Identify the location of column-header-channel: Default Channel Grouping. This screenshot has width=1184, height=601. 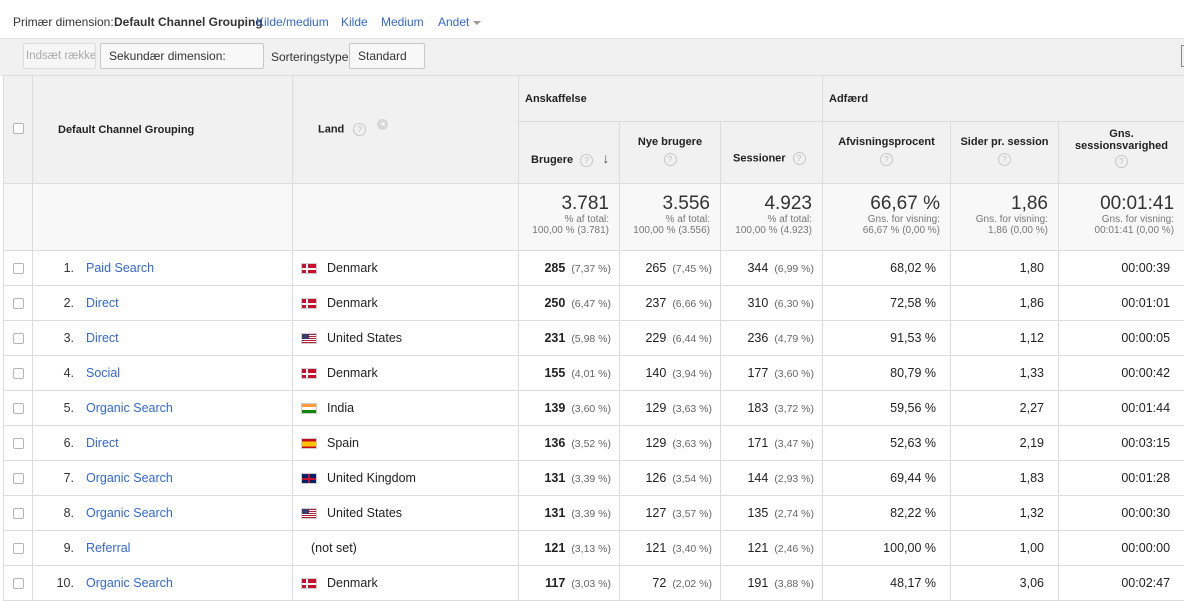
(163, 130).